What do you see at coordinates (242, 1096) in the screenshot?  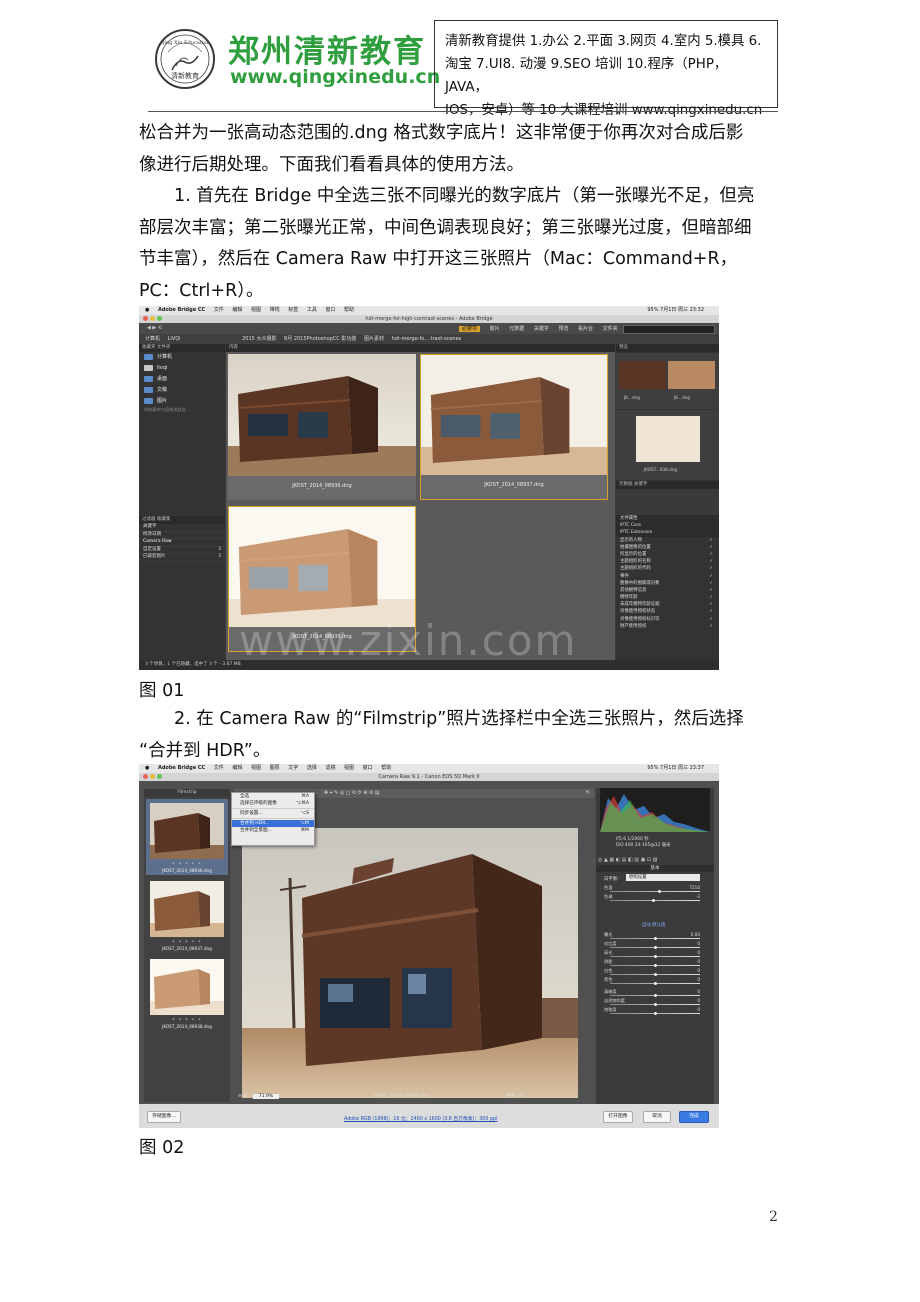 I see `zoom-out-icon: ⊖ ⊕` at bounding box center [242, 1096].